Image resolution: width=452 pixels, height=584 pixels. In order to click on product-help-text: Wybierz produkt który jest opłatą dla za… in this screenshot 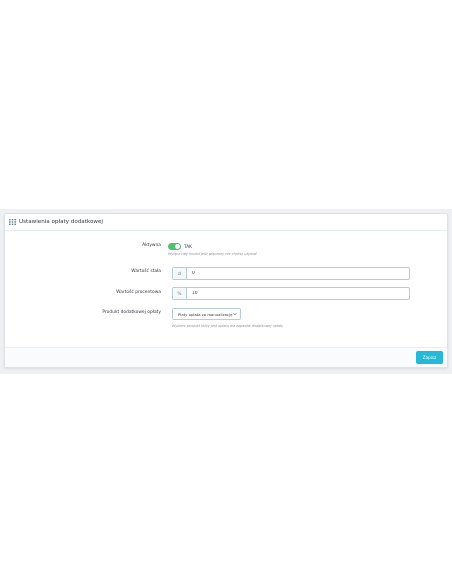, I will do `click(228, 326)`.